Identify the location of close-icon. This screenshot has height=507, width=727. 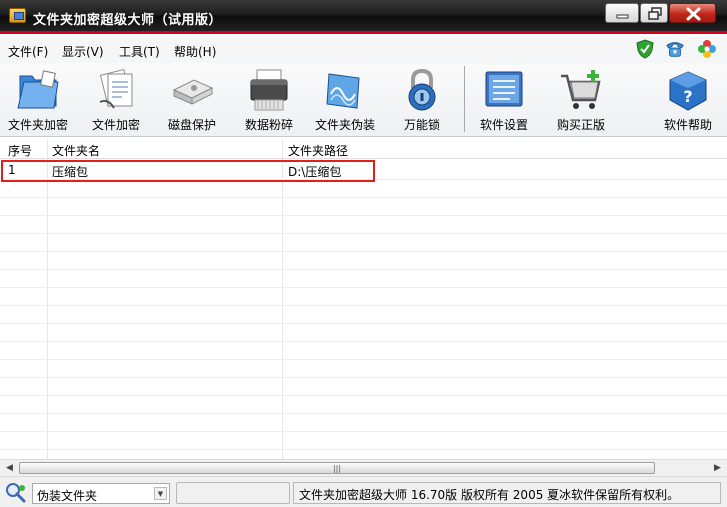
(693, 14).